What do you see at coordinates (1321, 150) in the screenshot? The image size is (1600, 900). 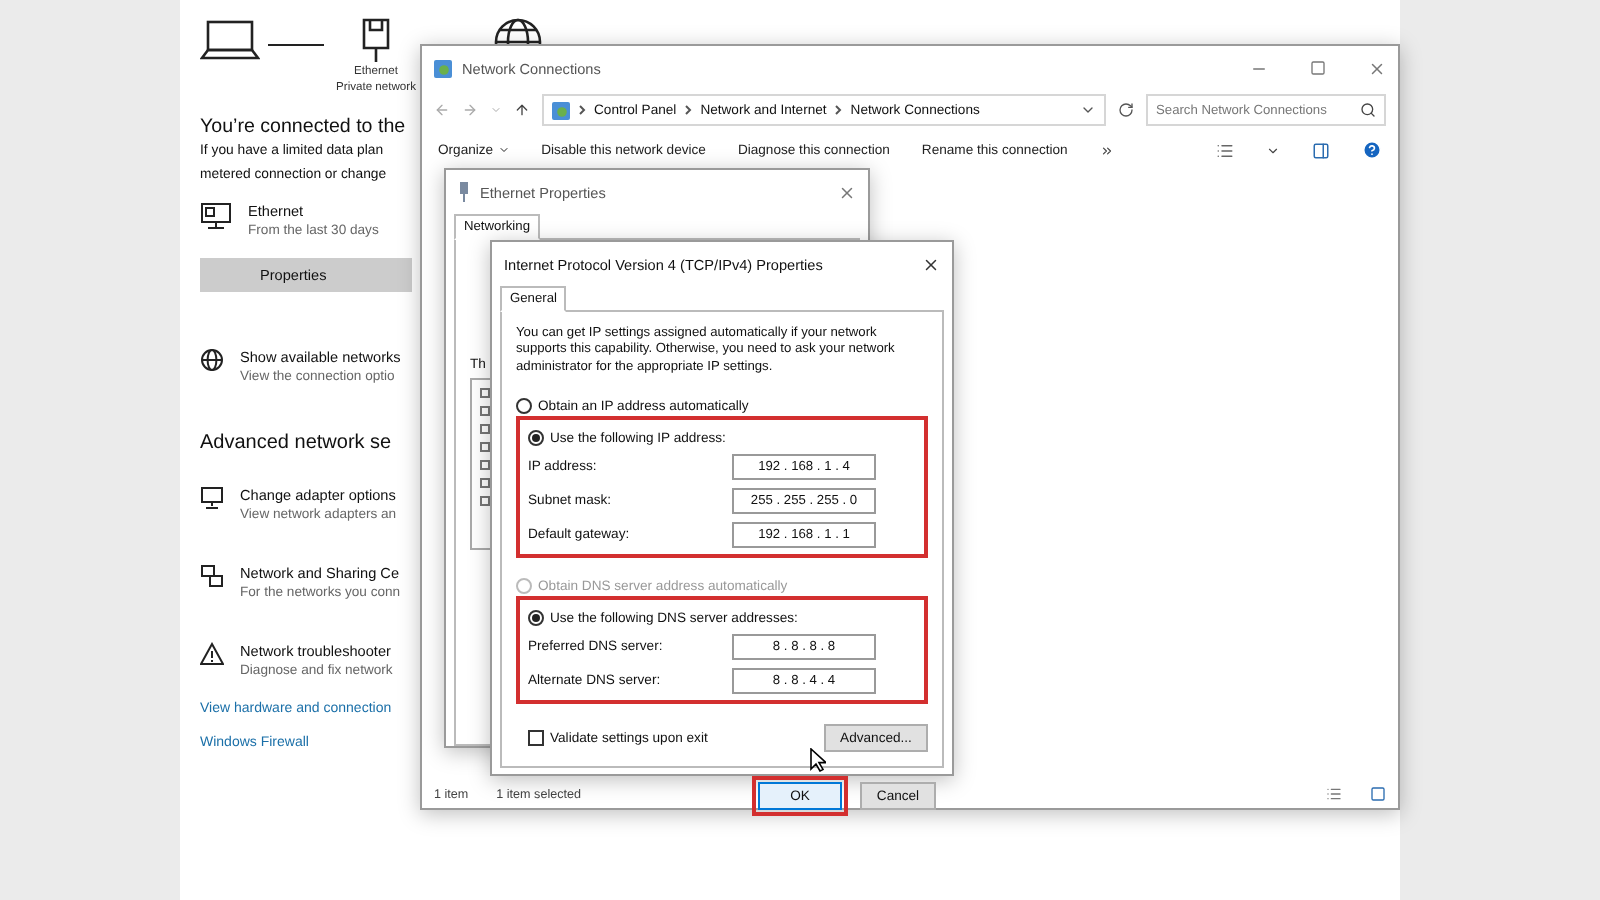 I see `preview-pane-icon` at bounding box center [1321, 150].